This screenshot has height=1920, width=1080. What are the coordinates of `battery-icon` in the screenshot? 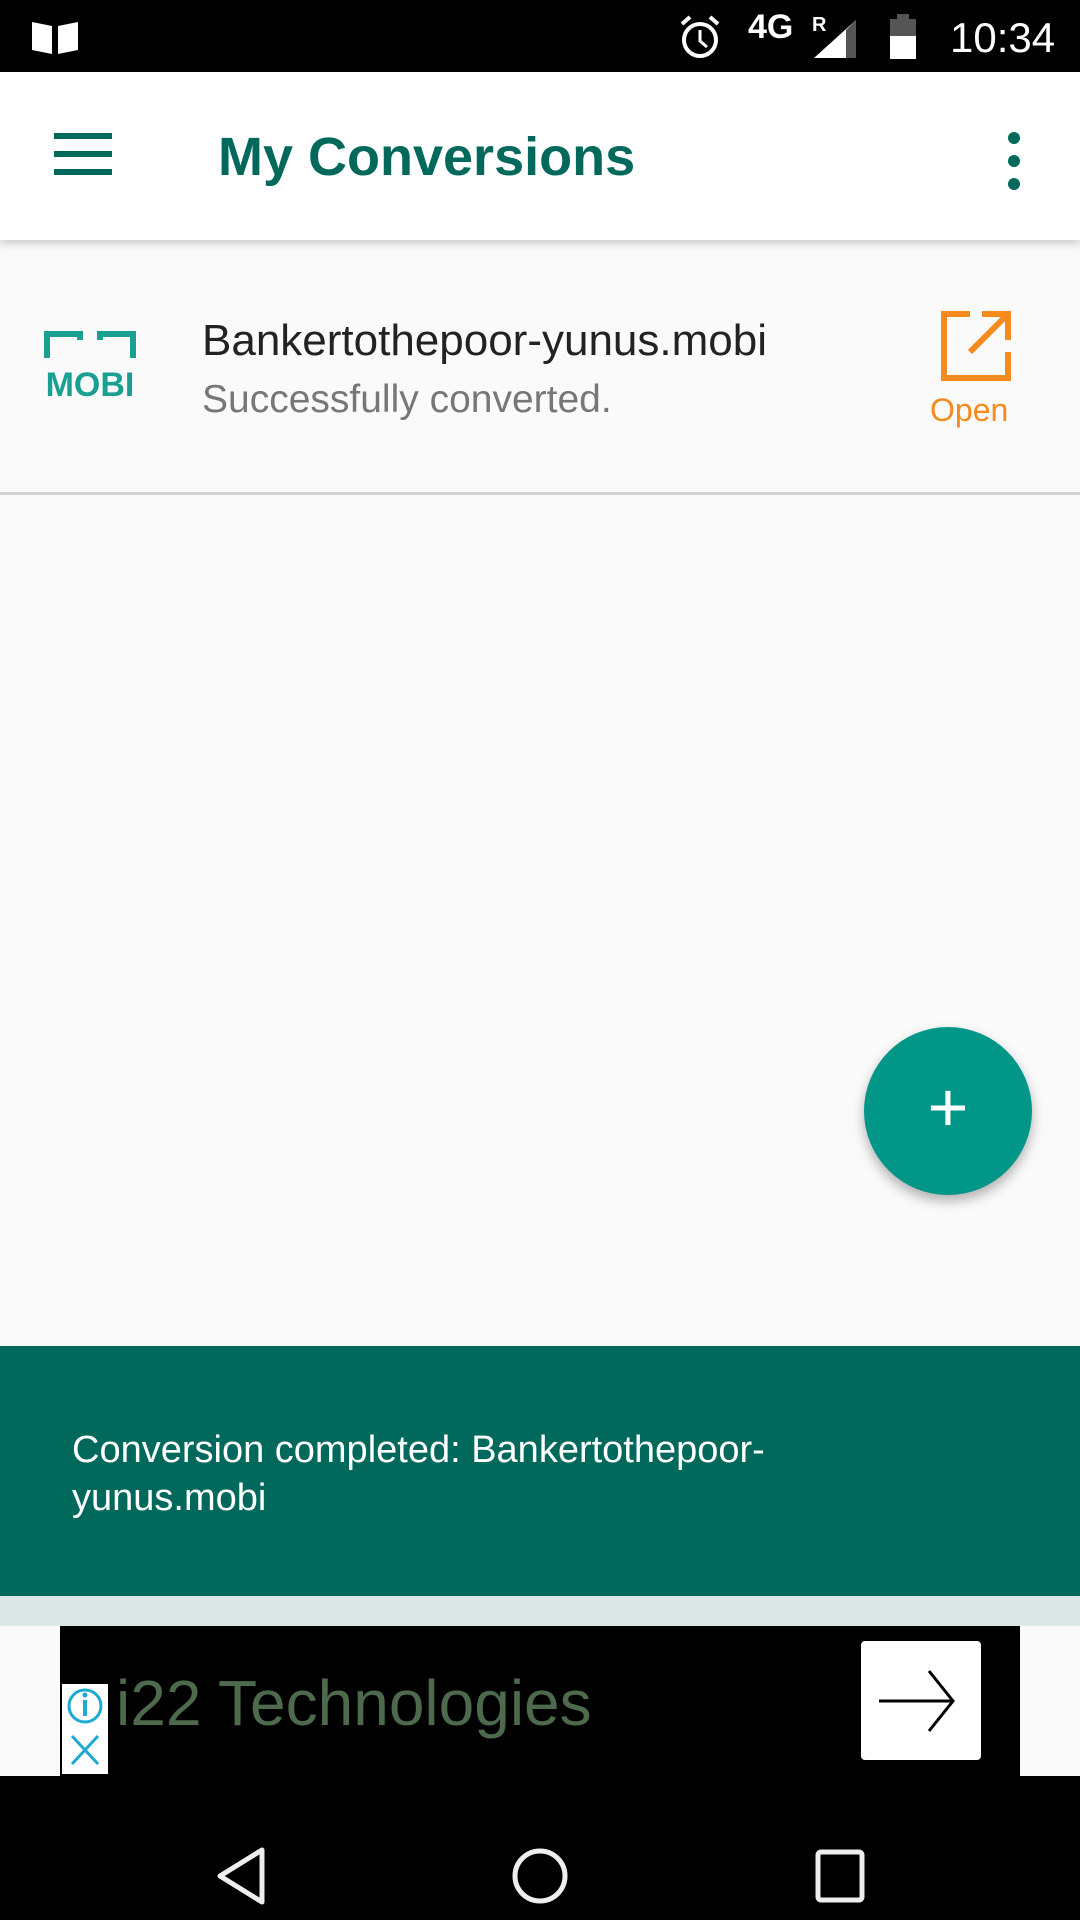 It's located at (903, 36).